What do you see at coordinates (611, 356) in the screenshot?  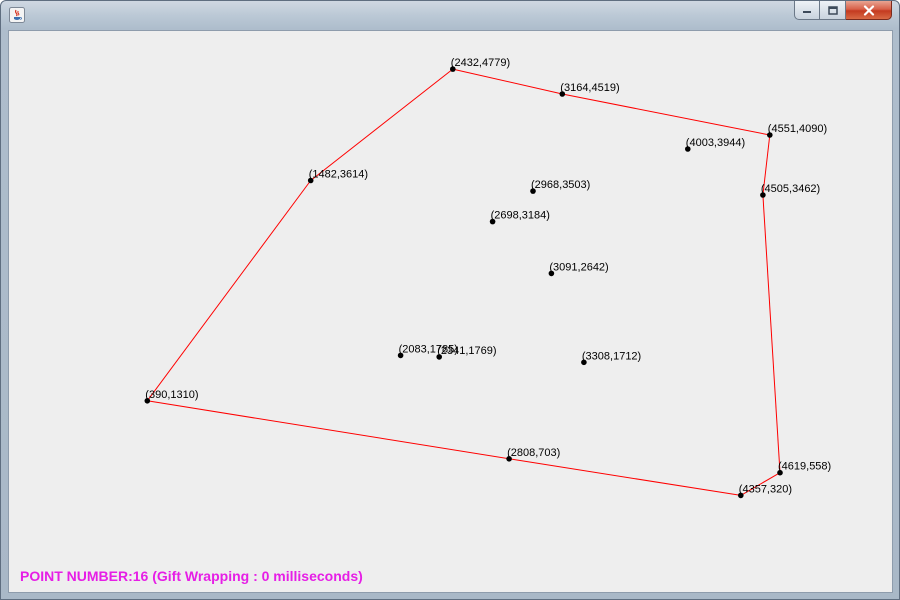 I see `point-label: (3308,1712)` at bounding box center [611, 356].